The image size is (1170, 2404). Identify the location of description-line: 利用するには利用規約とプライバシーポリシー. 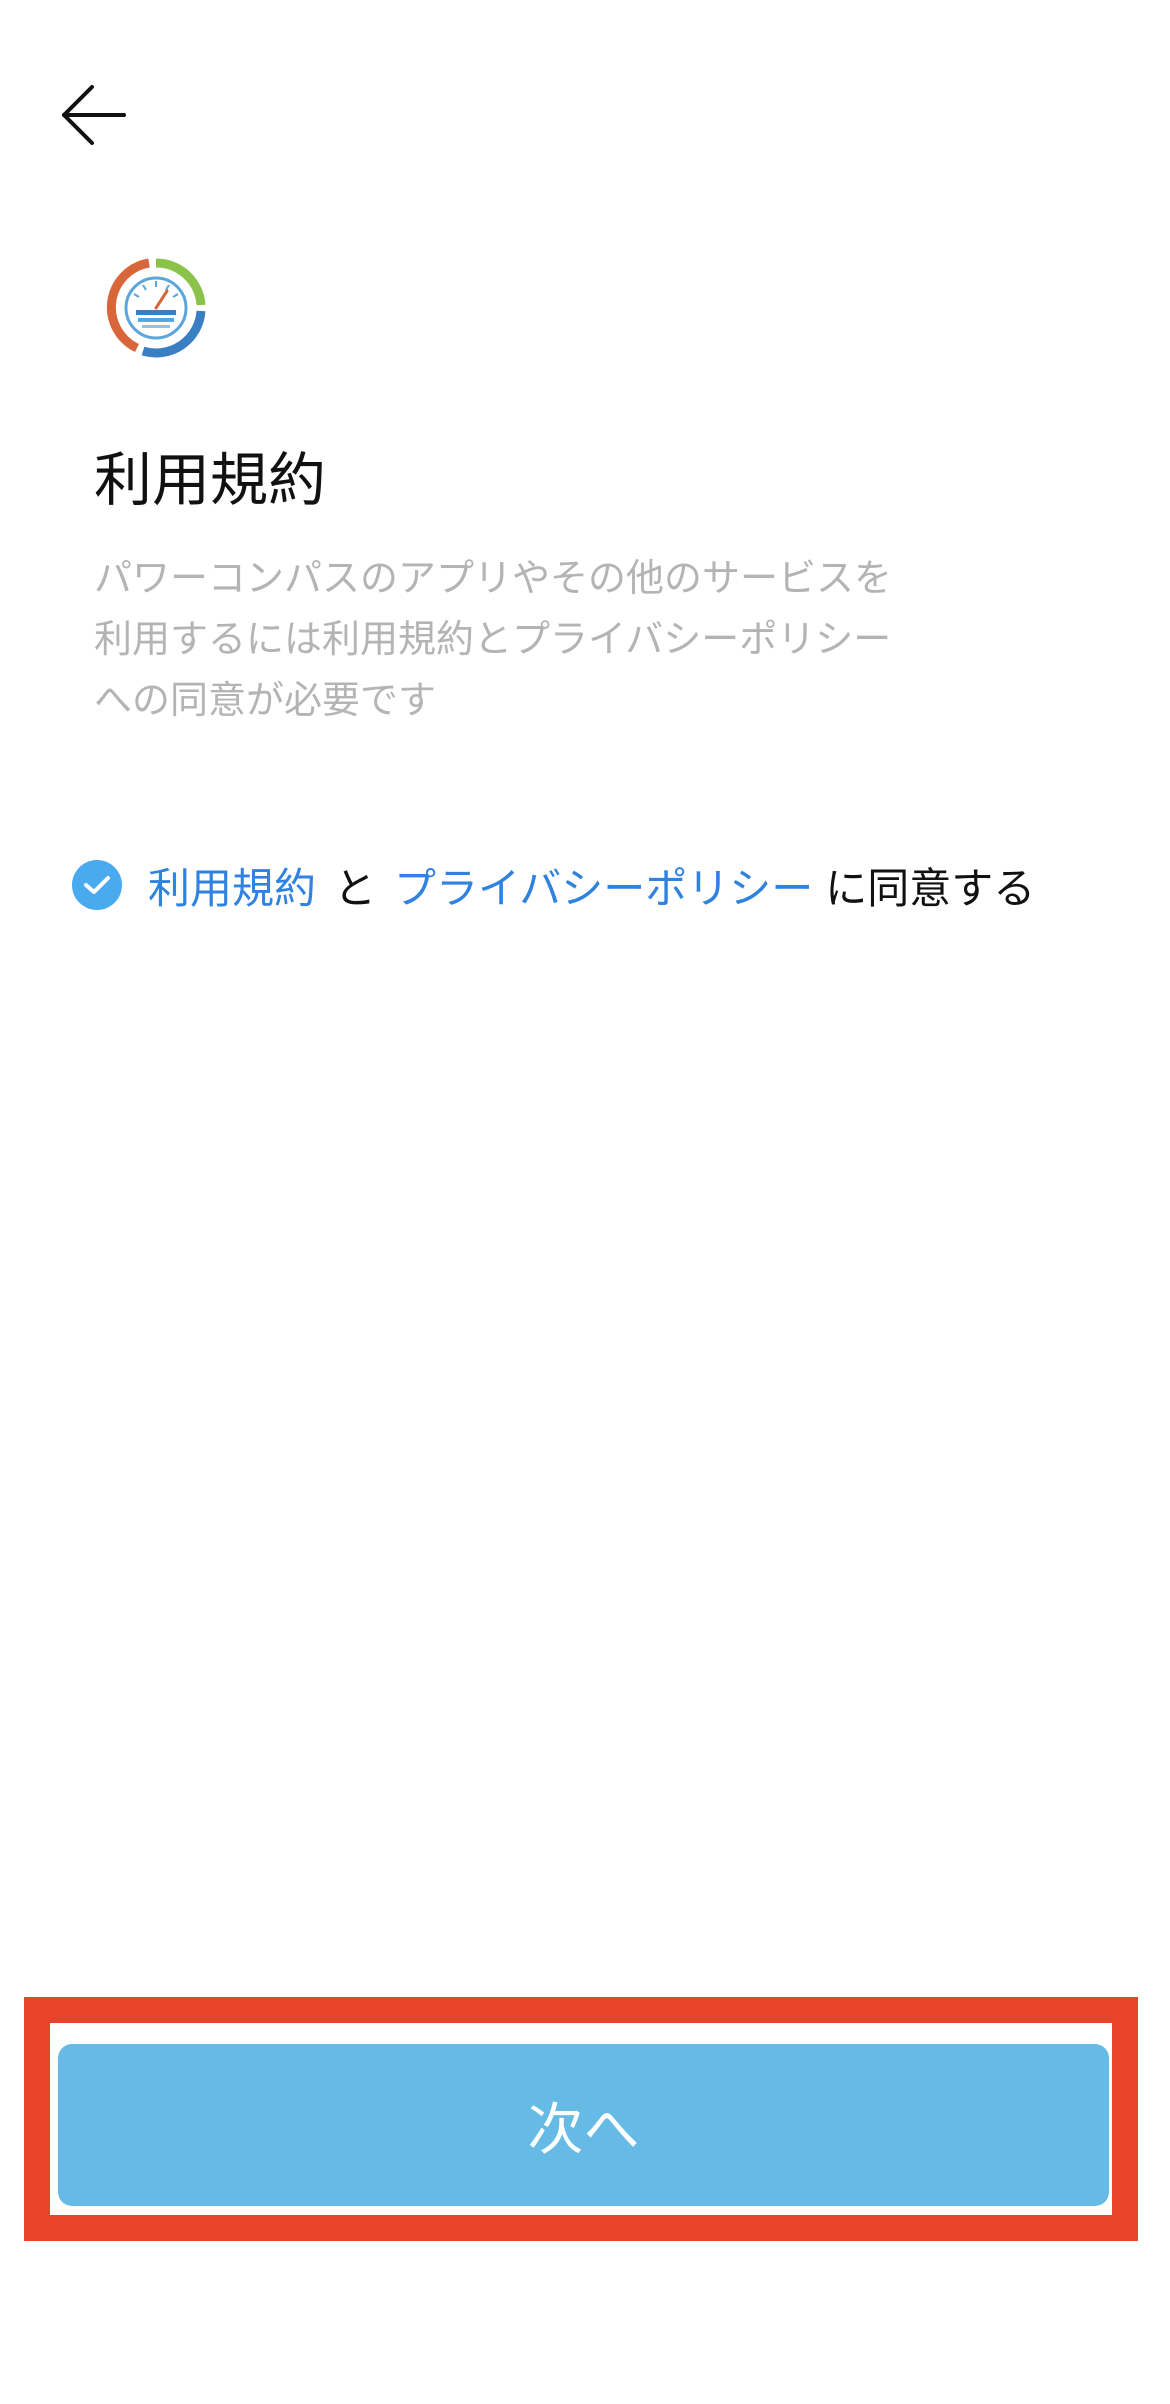
(493, 639).